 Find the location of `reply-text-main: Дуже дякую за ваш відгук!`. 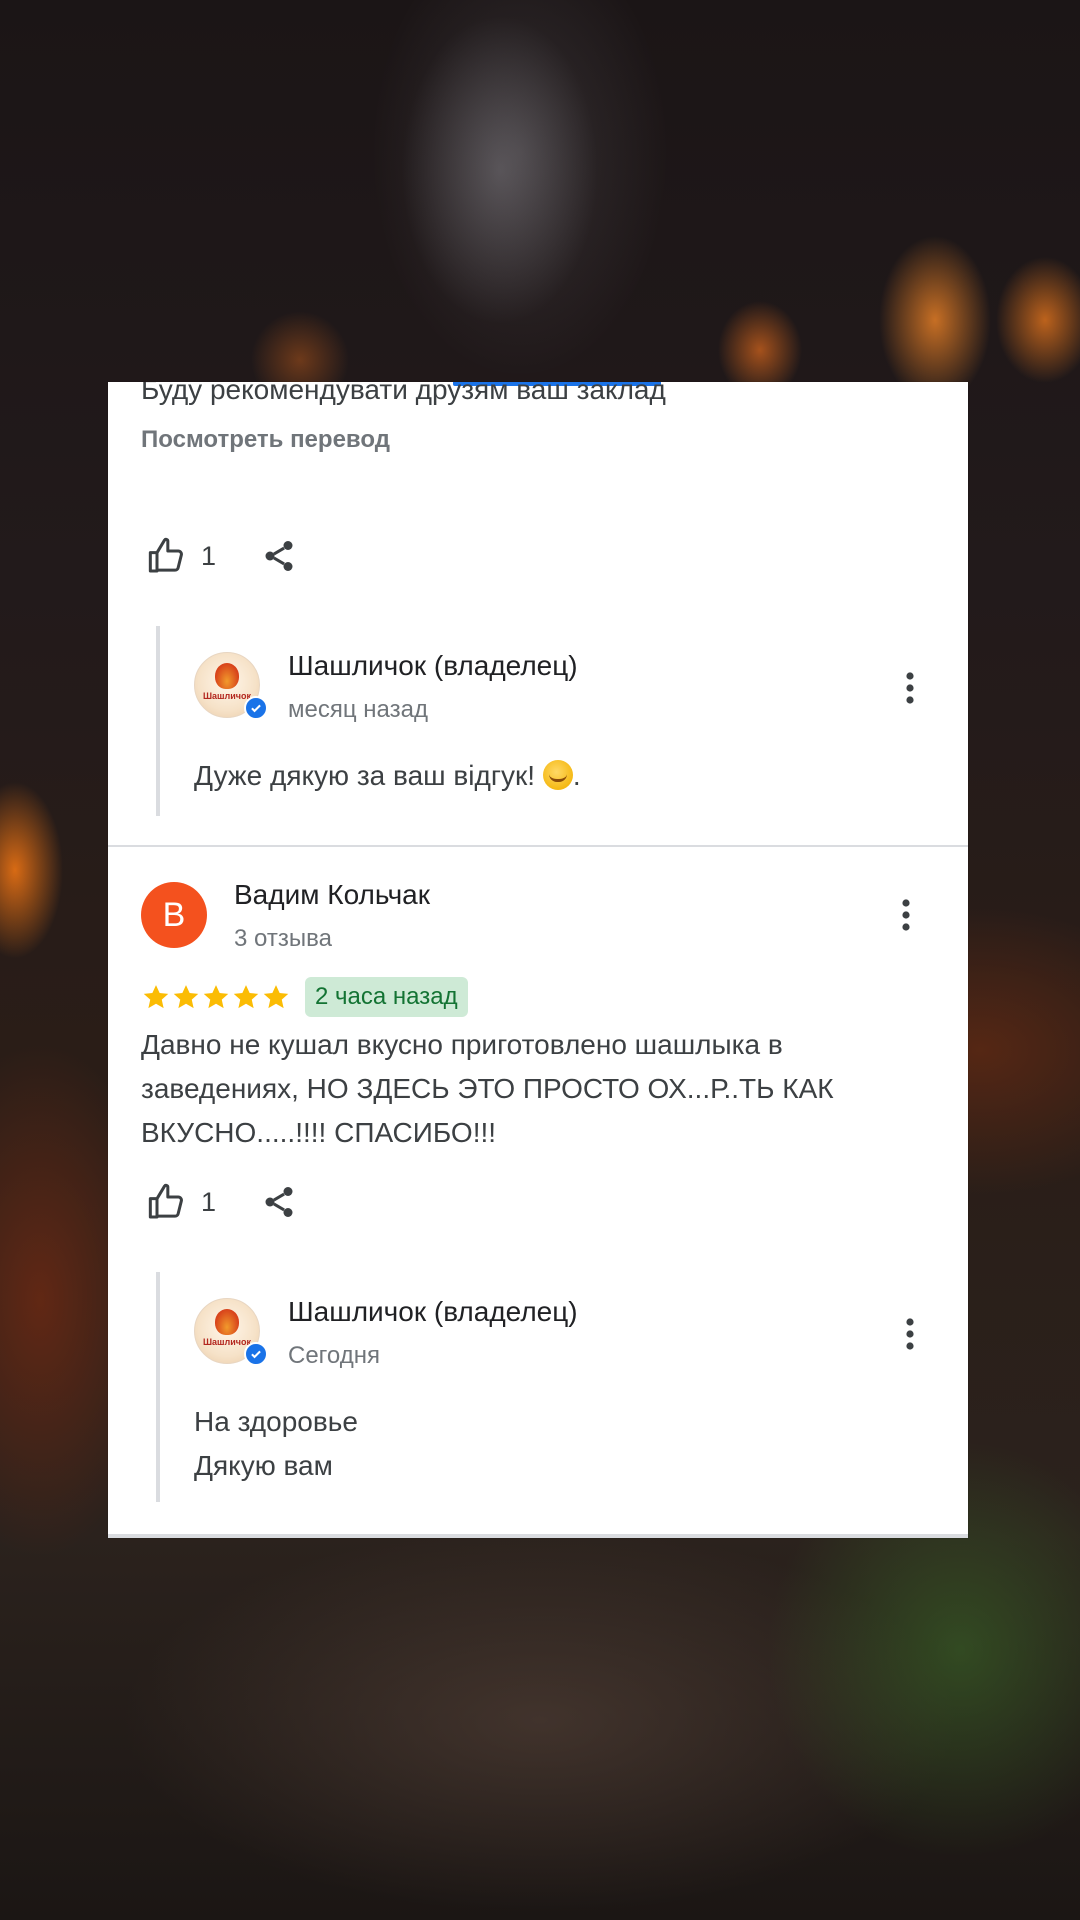

reply-text-main: Дуже дякую за ваш відгук! is located at coordinates (368, 775).